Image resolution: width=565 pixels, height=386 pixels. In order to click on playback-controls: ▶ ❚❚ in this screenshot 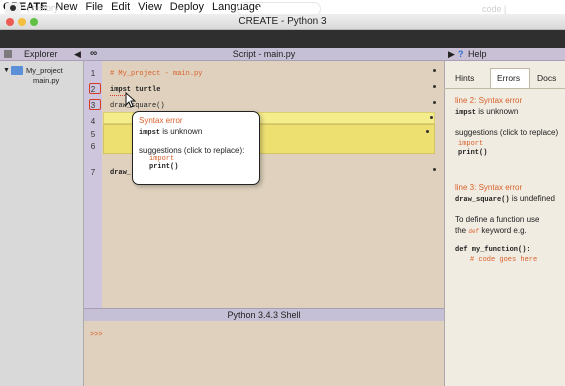, I will do `click(279, 9)`.